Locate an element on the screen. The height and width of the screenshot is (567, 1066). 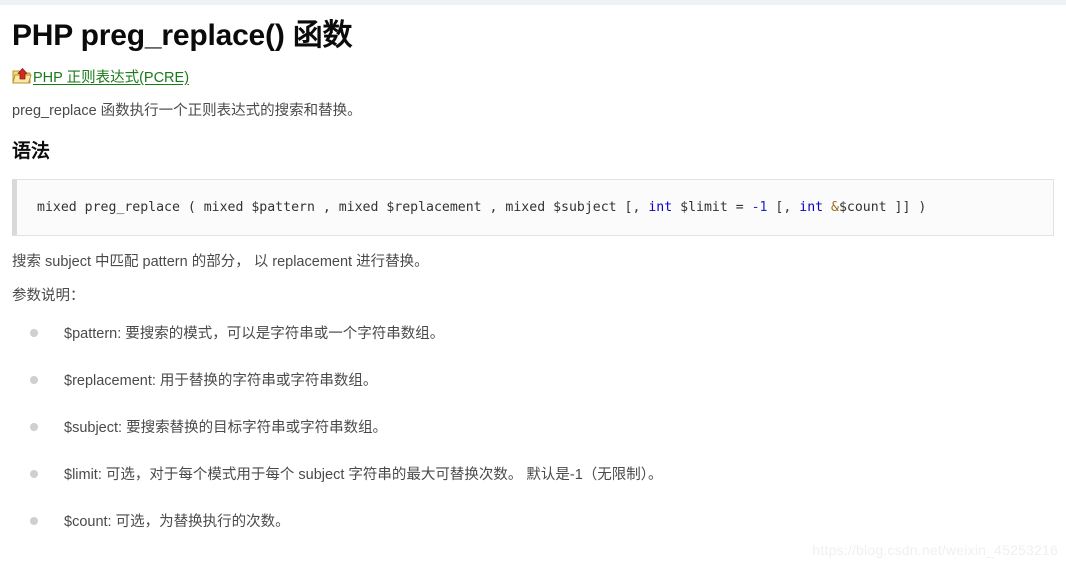
list-item-text: $subject: 要搜索替换的目标字符串或字符串数组。 is located at coordinates (226, 428).